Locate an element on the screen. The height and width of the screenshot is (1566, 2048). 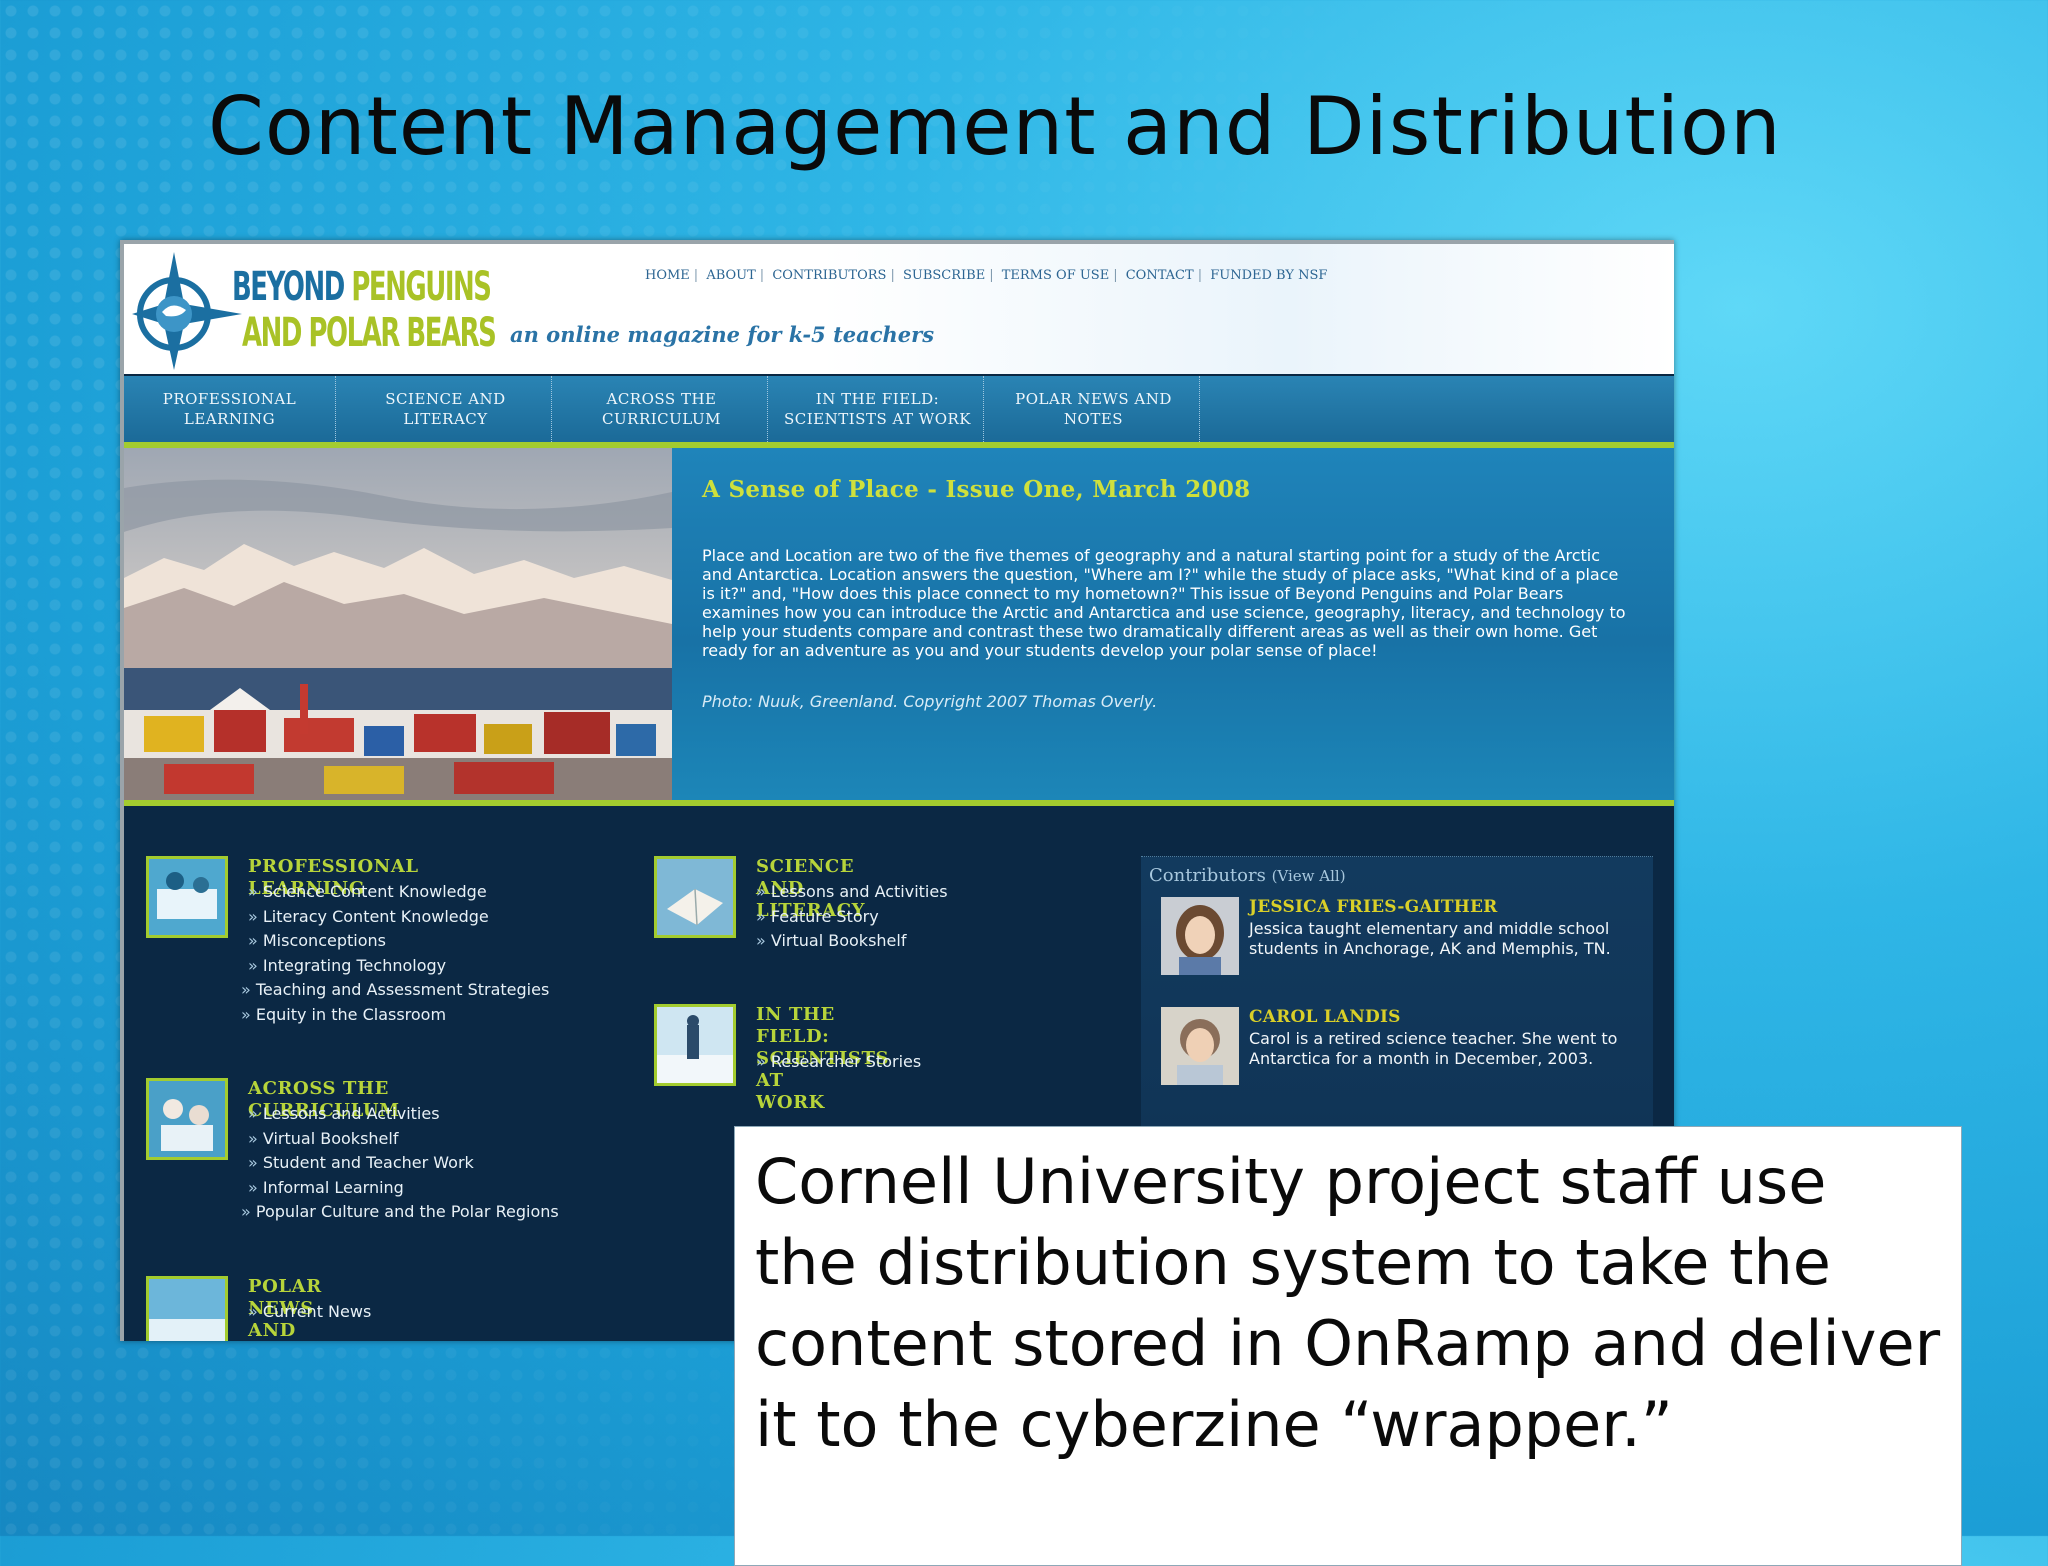
slide-title: Content Management and Distribution is located at coordinates (995, 126).